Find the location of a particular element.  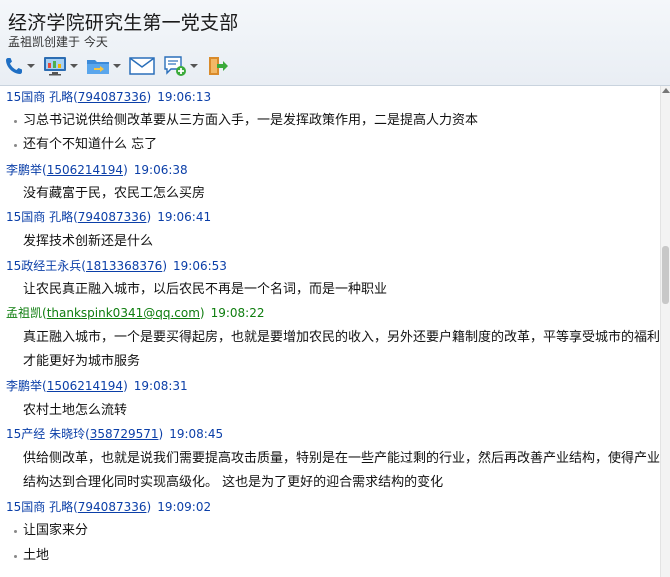

message-time: 19:08:45 is located at coordinates (196, 434).